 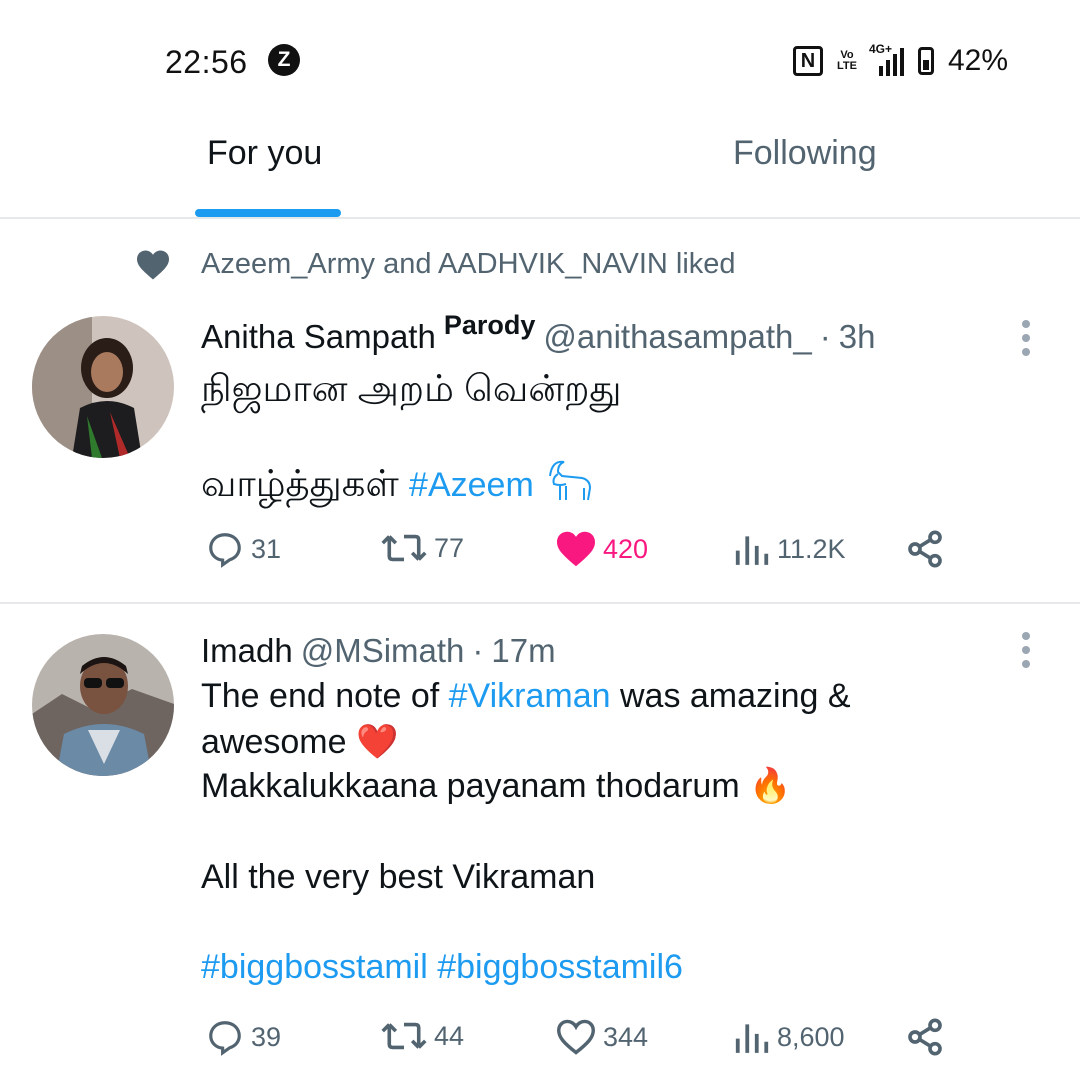 I want to click on status-icons: N Vo LTE 4G+ 42%, so click(x=900, y=60).